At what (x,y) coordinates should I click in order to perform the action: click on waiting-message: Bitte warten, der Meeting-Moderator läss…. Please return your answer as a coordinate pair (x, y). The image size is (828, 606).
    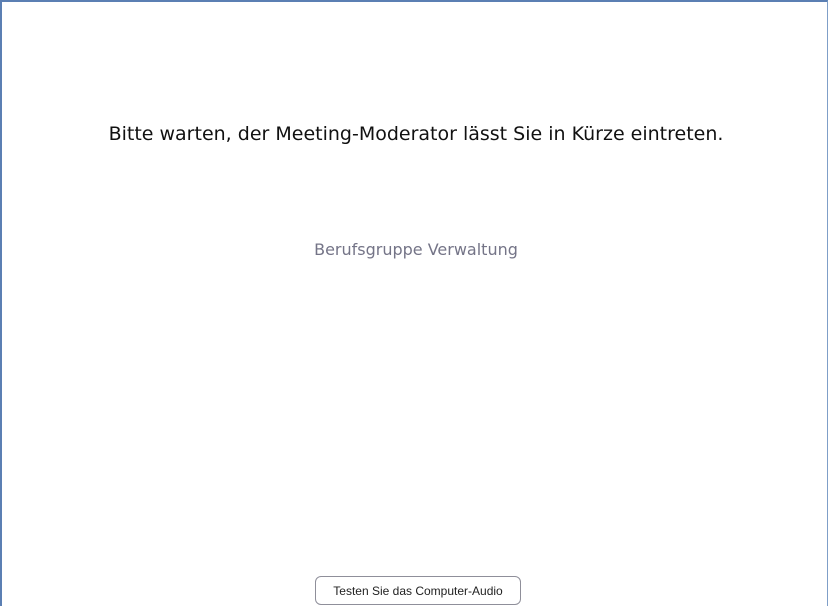
    Looking at the image, I should click on (416, 134).